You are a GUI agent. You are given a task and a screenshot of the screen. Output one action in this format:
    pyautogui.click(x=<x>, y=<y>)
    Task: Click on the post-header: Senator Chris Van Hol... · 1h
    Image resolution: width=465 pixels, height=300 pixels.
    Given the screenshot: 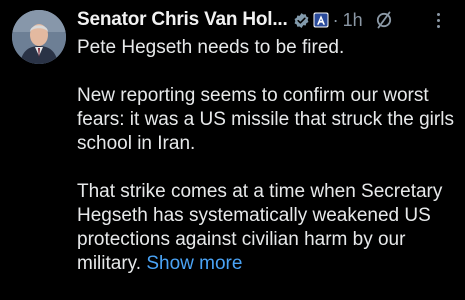 What is the action you would take?
    pyautogui.click(x=267, y=20)
    